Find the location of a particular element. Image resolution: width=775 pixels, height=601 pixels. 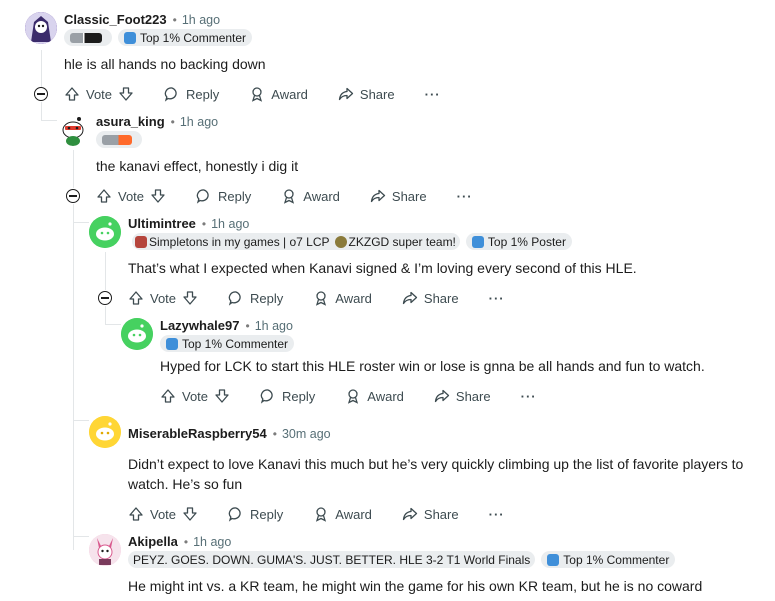

username: asura_king is located at coordinates (130, 121).